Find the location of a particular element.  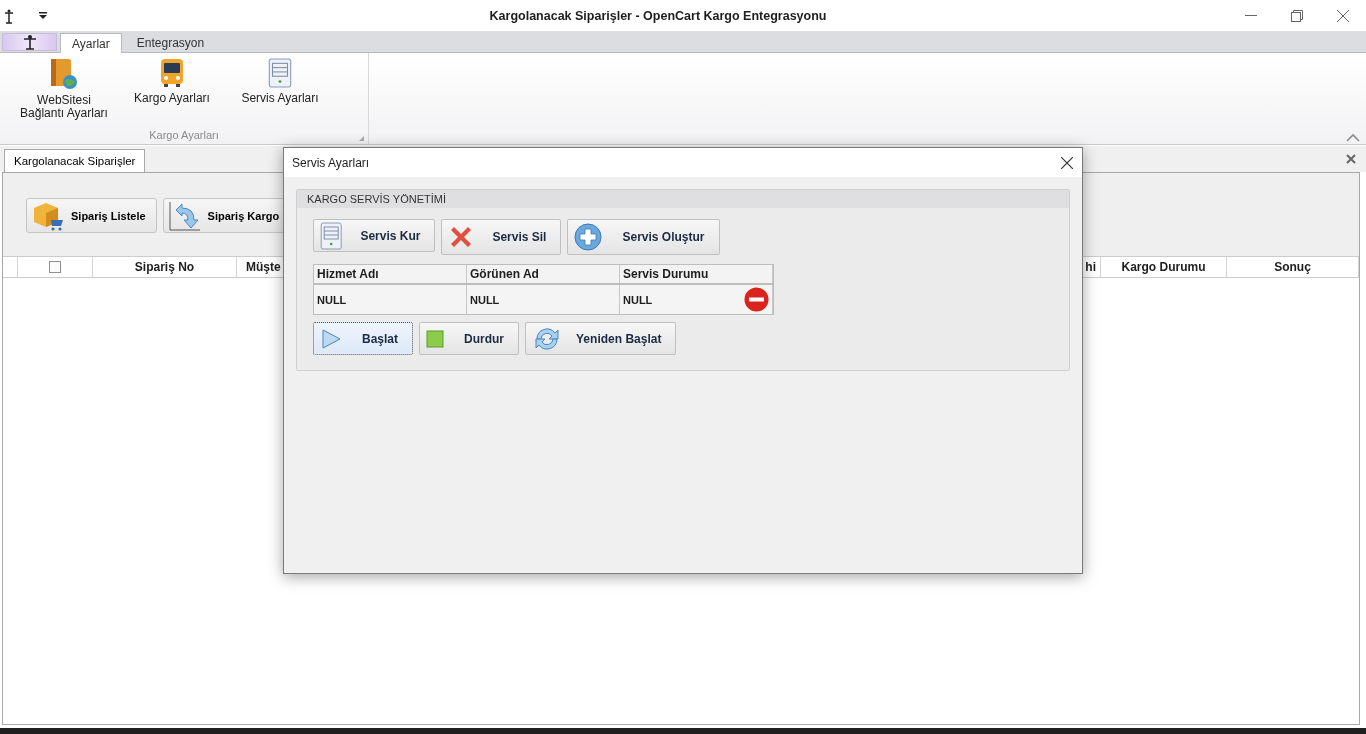

add-icon is located at coordinates (588, 237).